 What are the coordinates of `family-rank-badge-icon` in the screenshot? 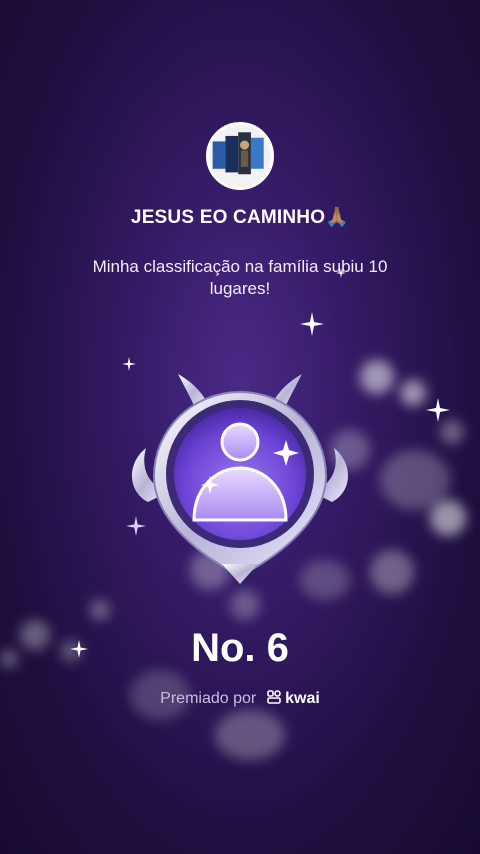 It's located at (240, 479).